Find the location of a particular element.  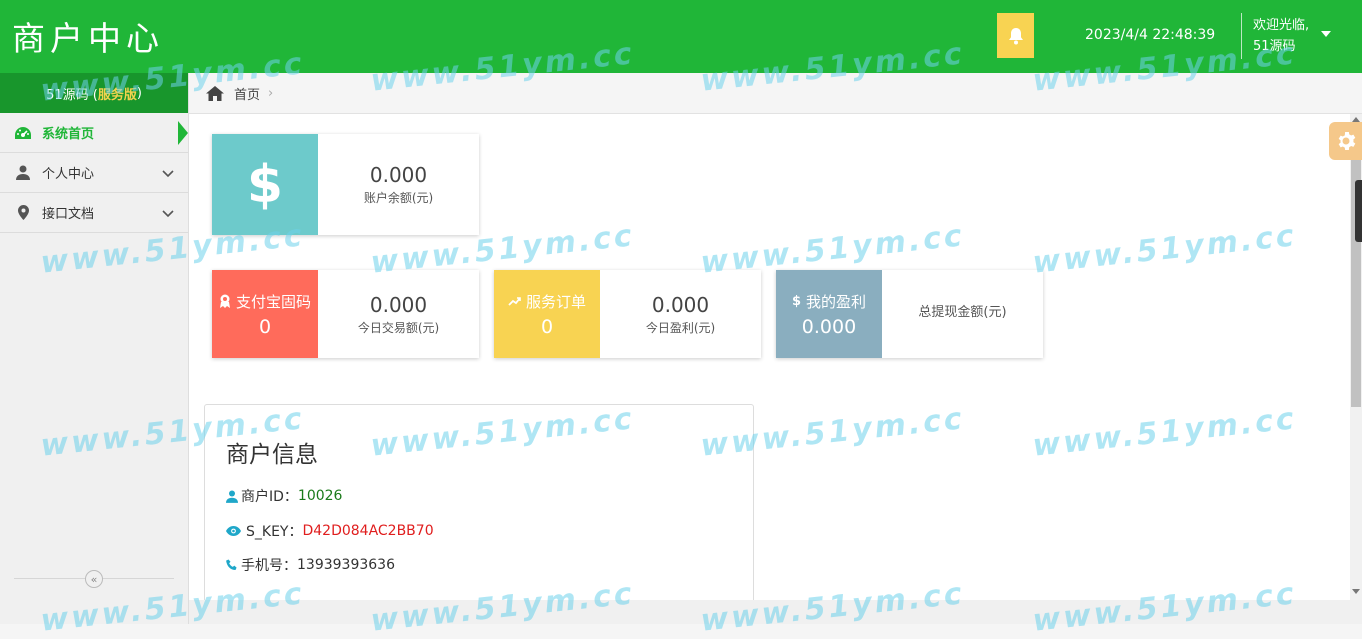

user-menu-toggle: 欢迎光临, 51源码 is located at coordinates (1281, 36).